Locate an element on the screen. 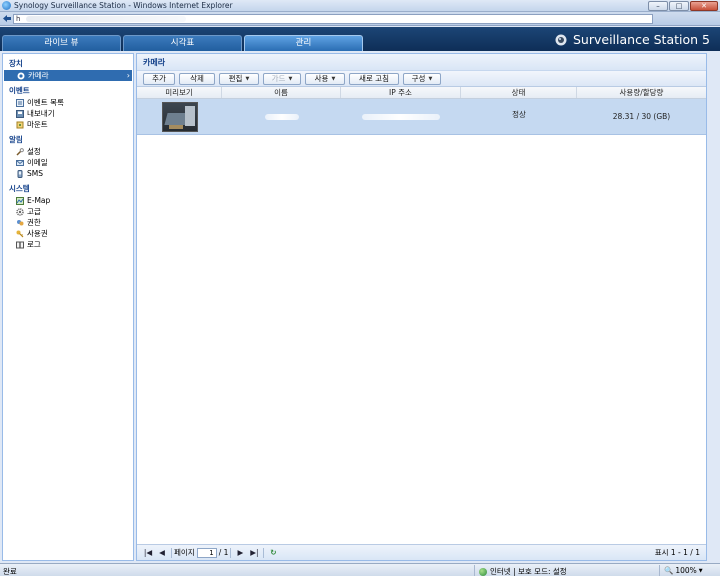 This screenshot has width=720, height=576. shield-icon is located at coordinates (20, 222).